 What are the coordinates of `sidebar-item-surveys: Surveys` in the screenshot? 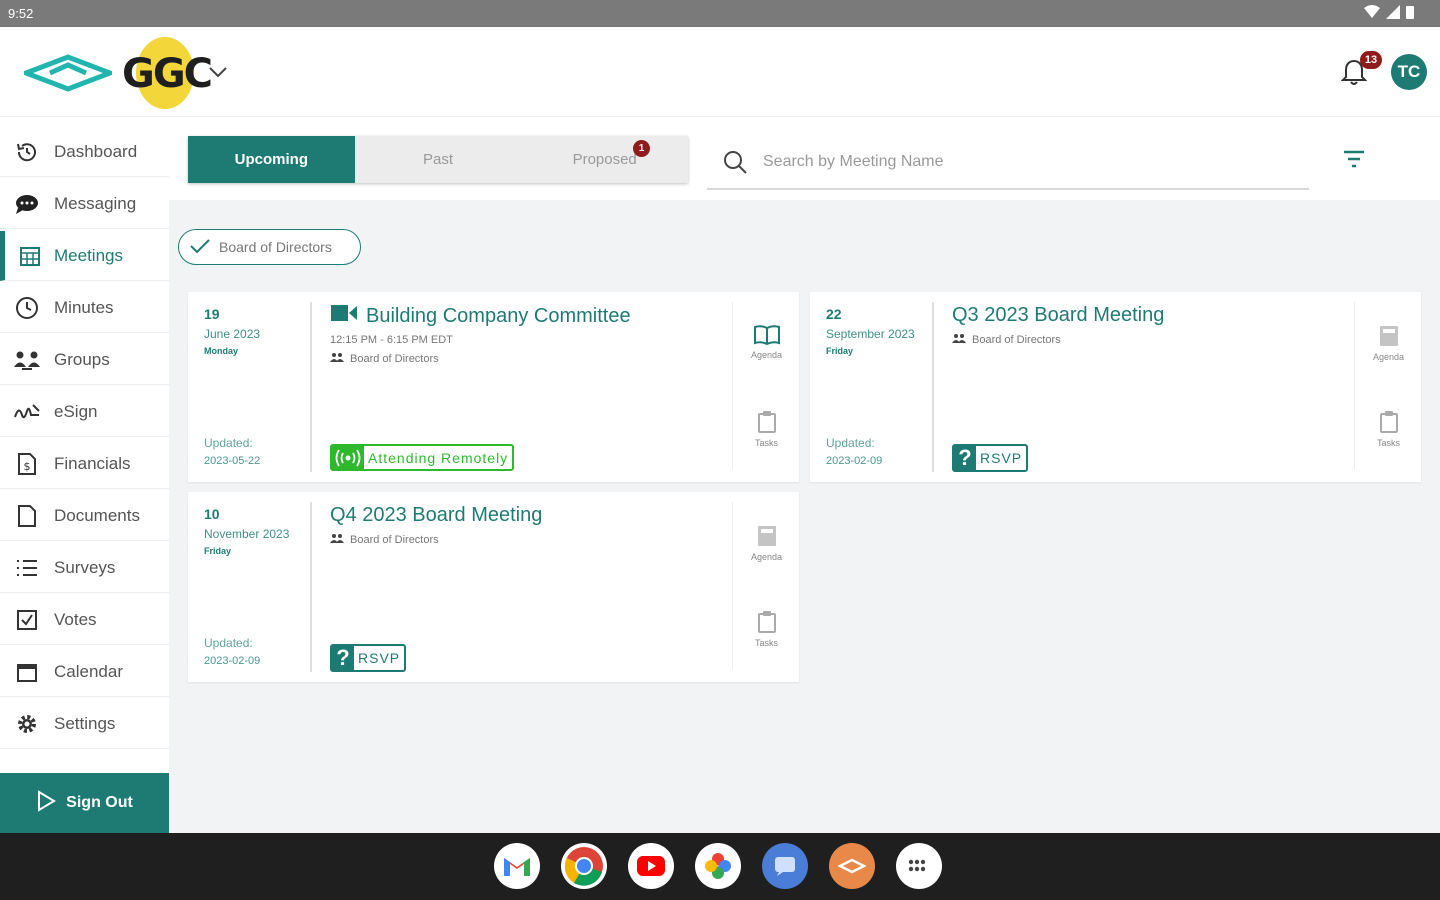 It's located at (84, 568).